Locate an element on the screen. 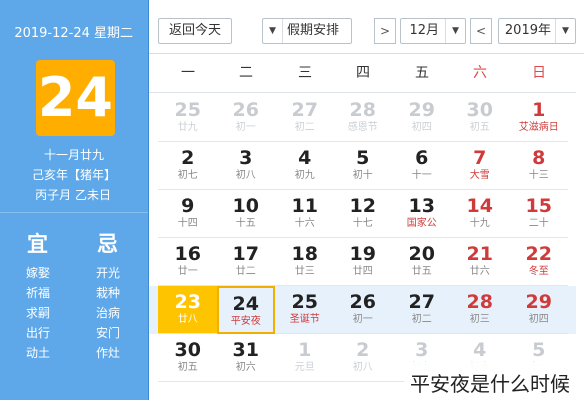  day-number: 1 is located at coordinates (305, 350).